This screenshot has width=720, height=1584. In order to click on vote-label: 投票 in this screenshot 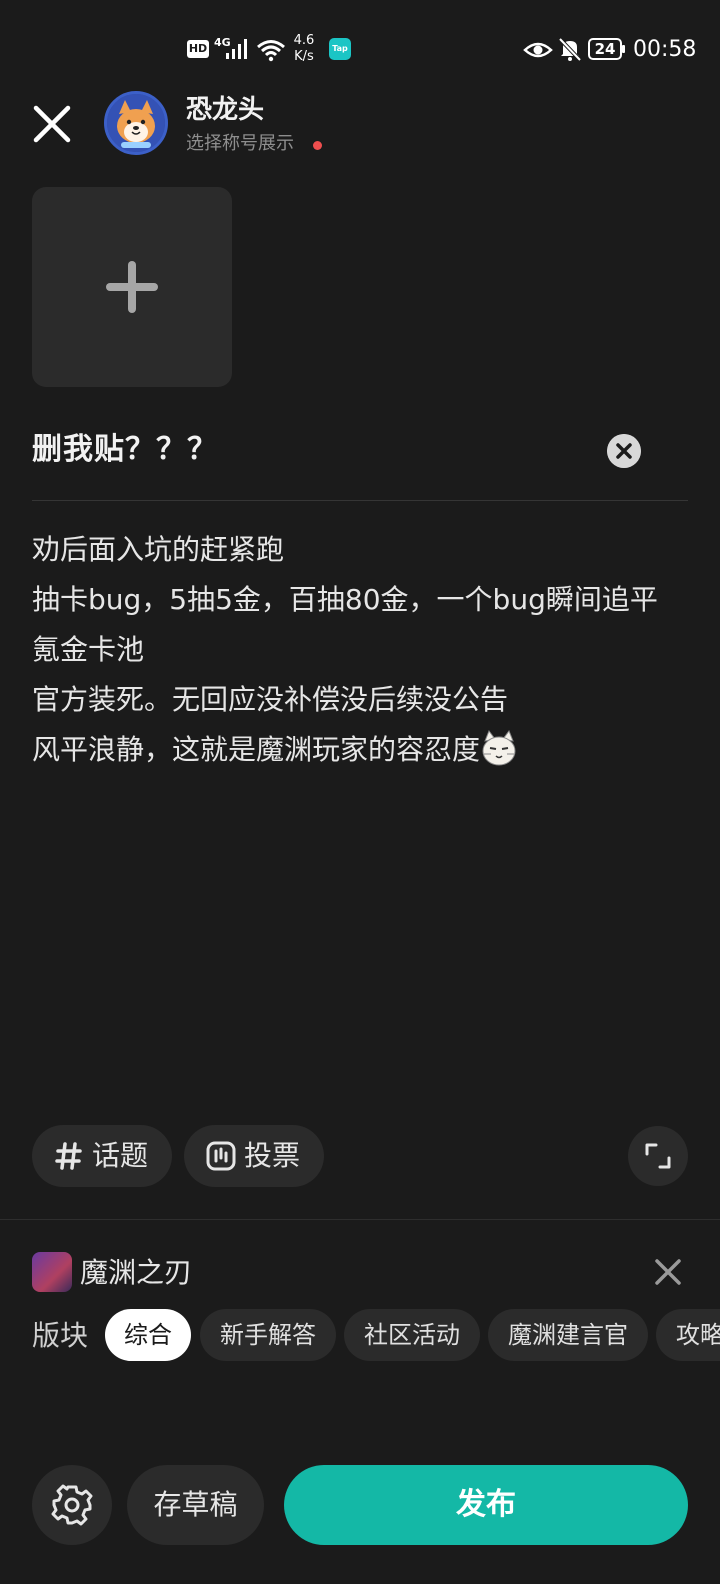, I will do `click(272, 1155)`.